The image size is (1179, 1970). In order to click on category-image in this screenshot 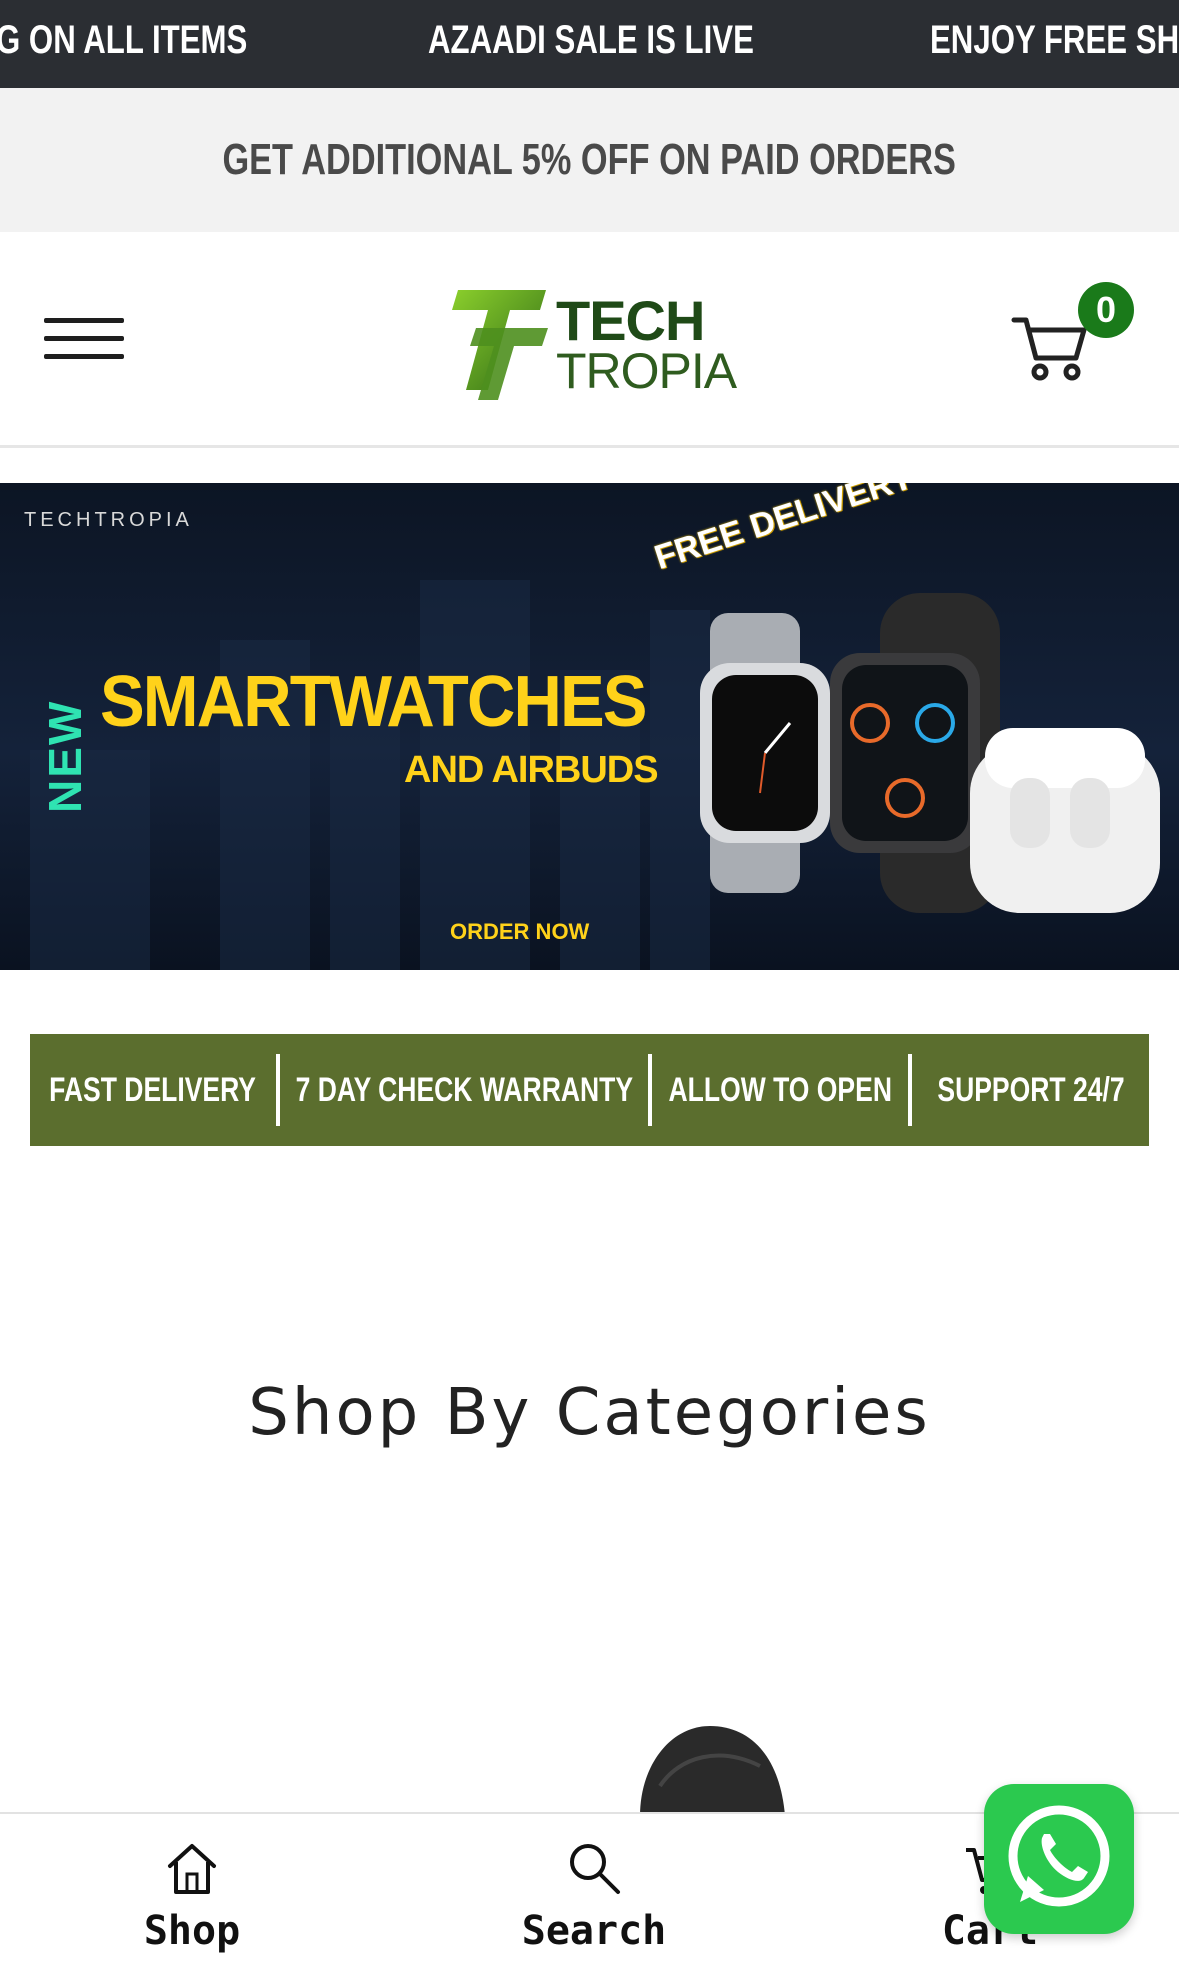, I will do `click(715, 1771)`.